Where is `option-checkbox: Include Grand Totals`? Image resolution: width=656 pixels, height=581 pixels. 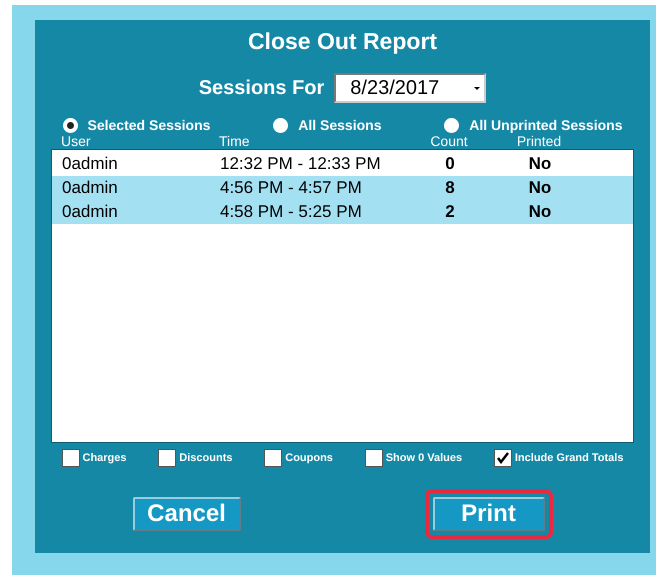
option-checkbox: Include Grand Totals is located at coordinates (559, 458).